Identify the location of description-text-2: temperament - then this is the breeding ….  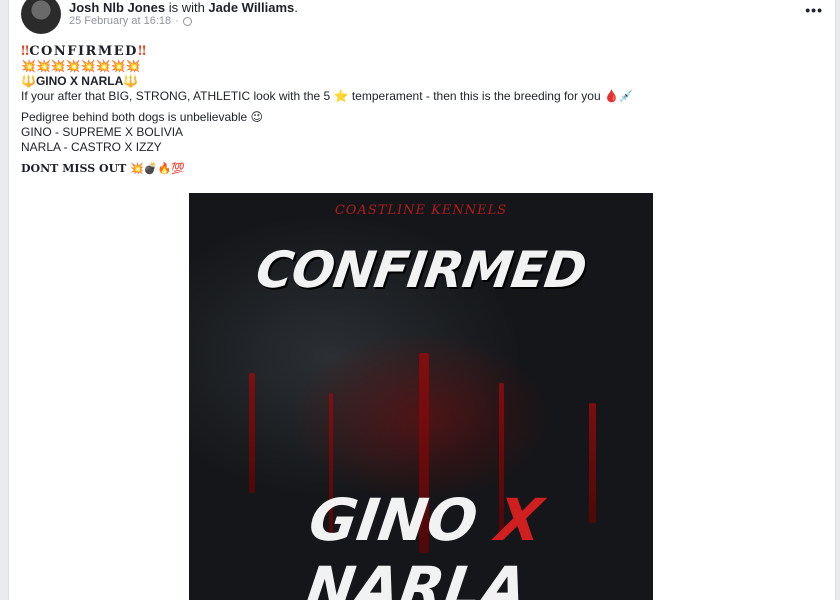
(476, 96).